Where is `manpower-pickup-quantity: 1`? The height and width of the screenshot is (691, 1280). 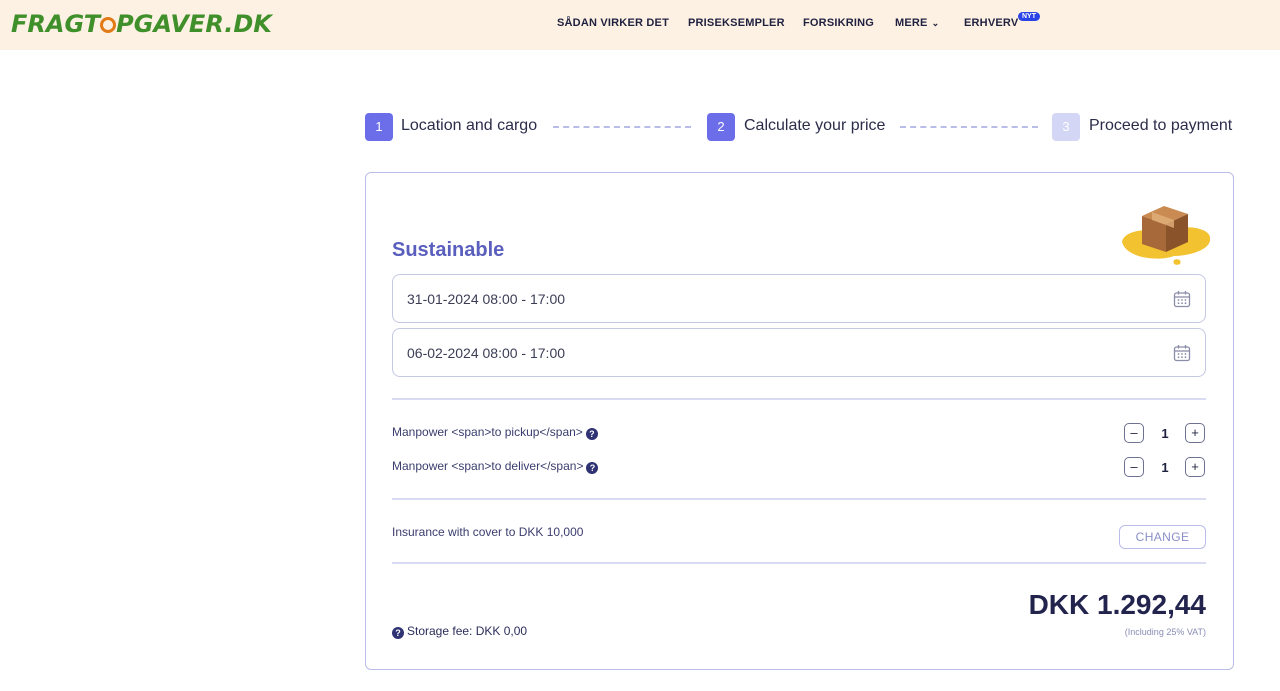 manpower-pickup-quantity: 1 is located at coordinates (1165, 433).